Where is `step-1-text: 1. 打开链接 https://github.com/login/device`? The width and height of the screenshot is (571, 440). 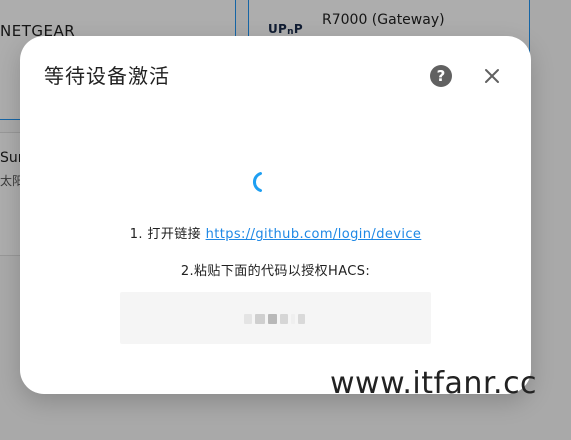
step-1-text: 1. 打开链接 https://github.com/login/device is located at coordinates (275, 232).